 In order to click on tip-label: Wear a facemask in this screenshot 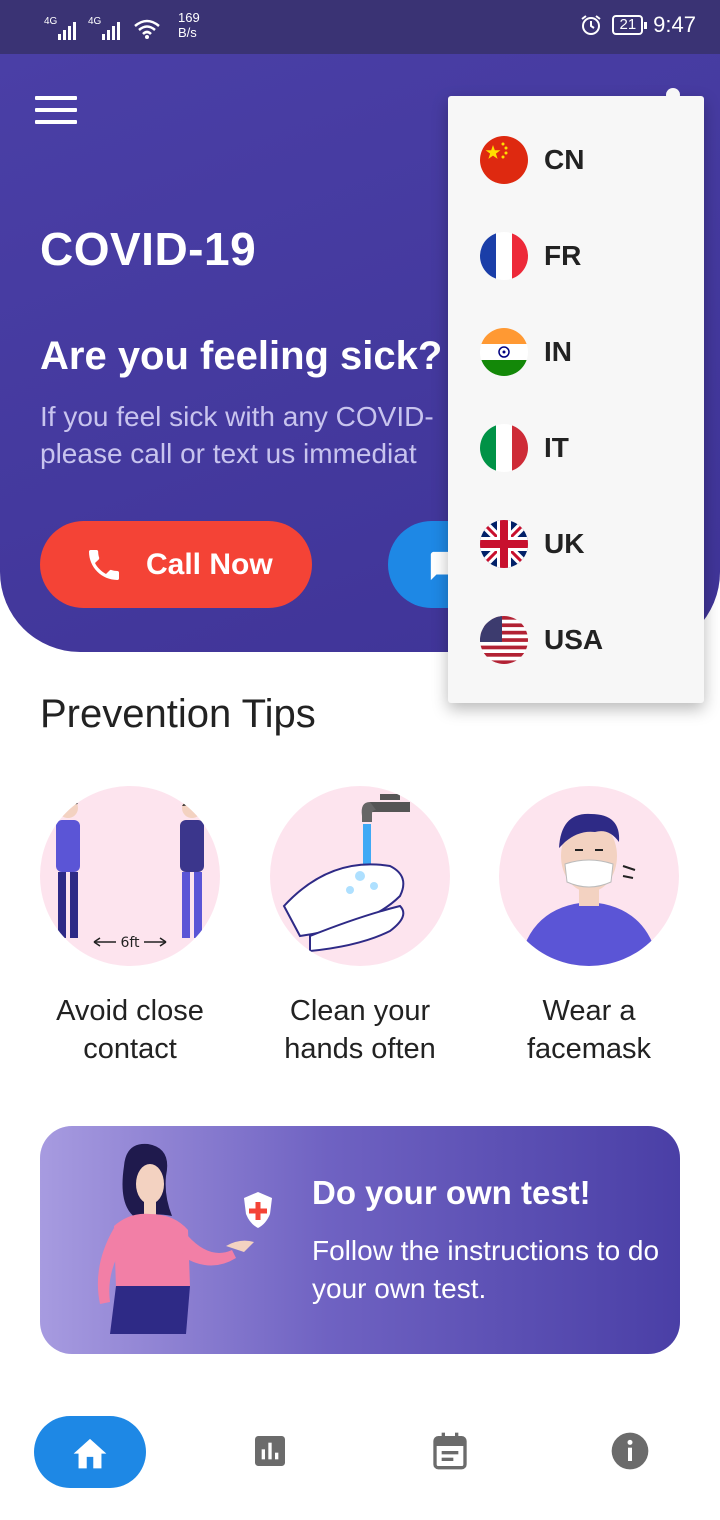, I will do `click(589, 1030)`.